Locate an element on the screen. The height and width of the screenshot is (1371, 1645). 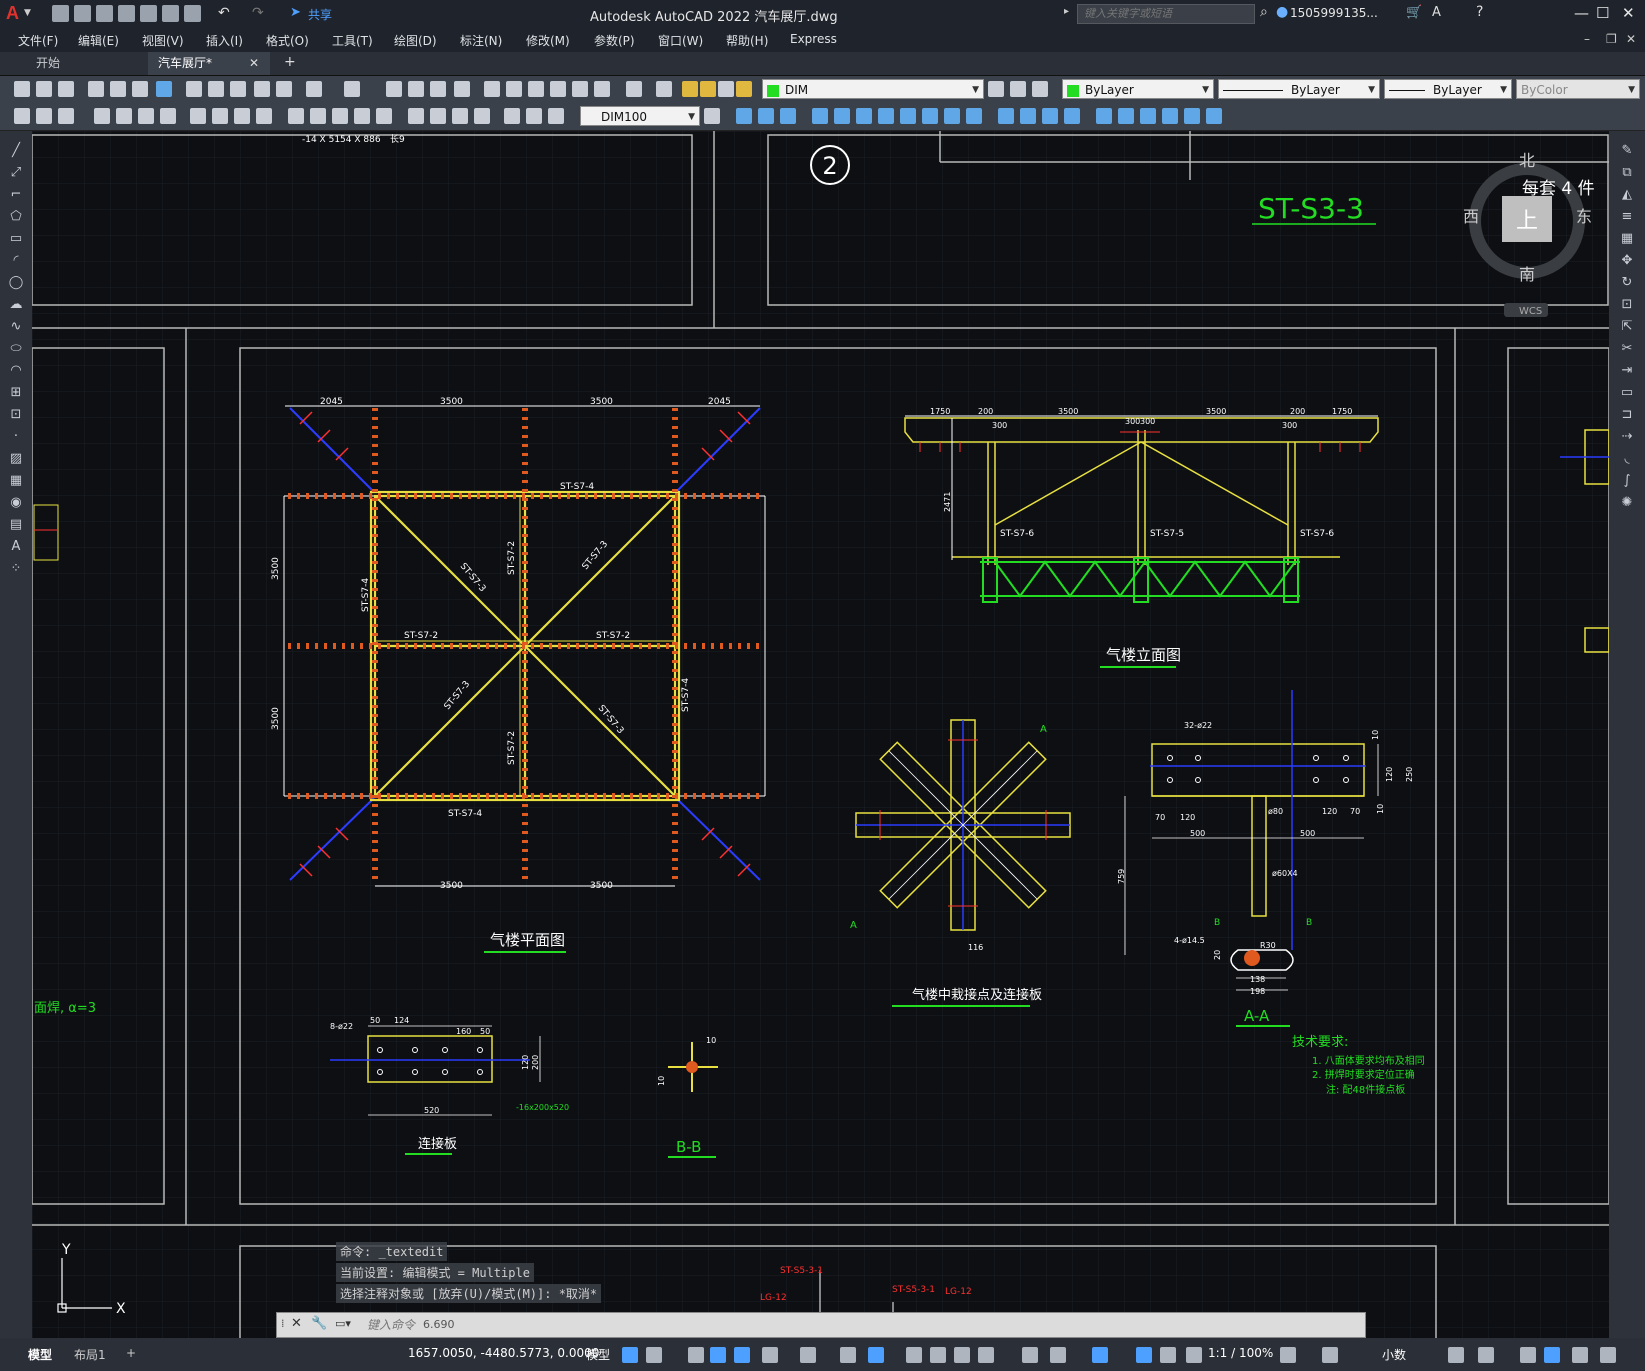
coordinates-readout: 1657.0050, -4480.5773, 0.0000 is located at coordinates (503, 1353).